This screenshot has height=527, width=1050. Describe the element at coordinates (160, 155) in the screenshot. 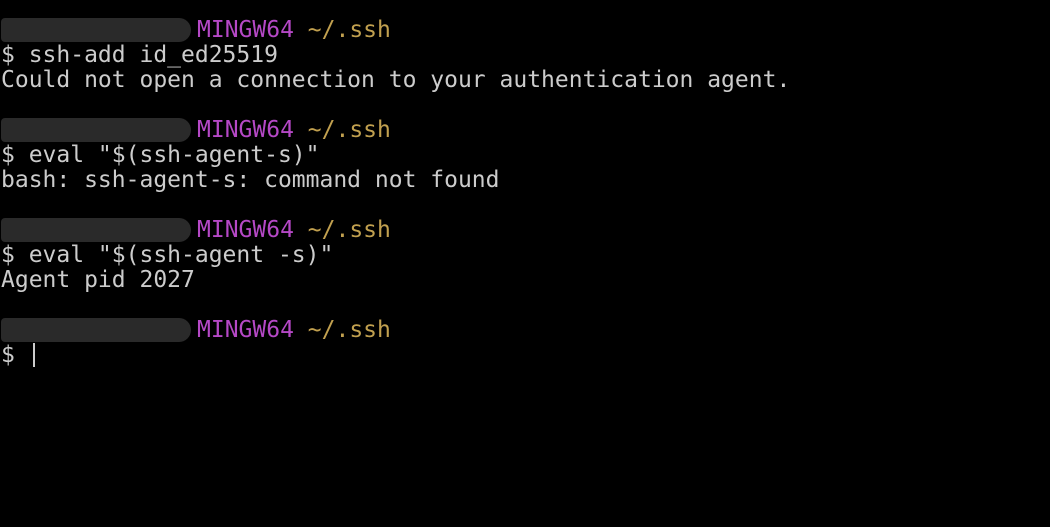

I see `command-line: $ eval "$(ssh-agent-s)"` at that location.